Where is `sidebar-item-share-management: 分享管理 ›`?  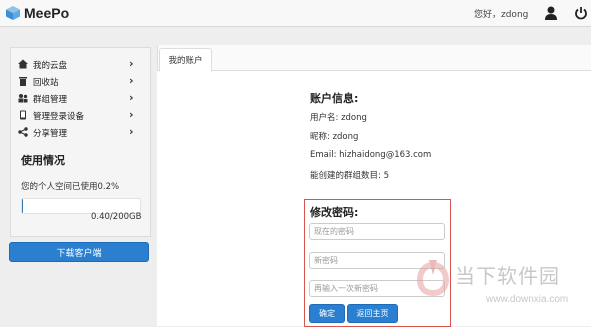 sidebar-item-share-management: 分享管理 › is located at coordinates (80, 132).